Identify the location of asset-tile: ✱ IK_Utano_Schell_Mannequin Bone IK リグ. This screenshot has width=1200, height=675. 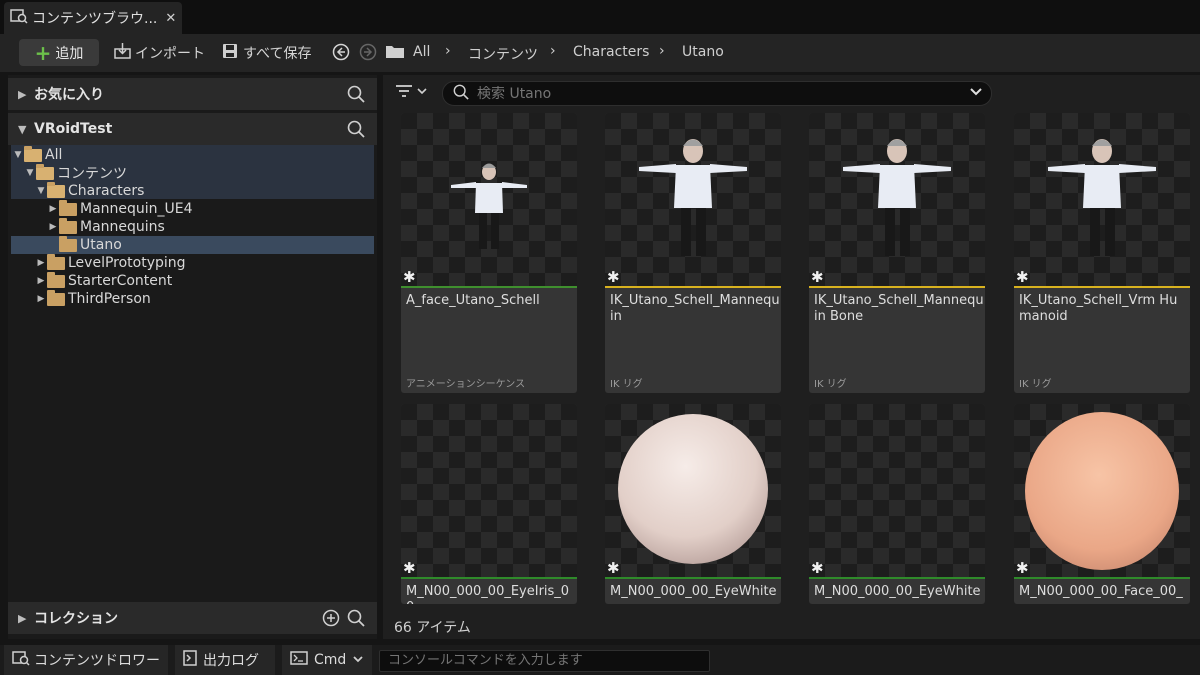
(897, 253).